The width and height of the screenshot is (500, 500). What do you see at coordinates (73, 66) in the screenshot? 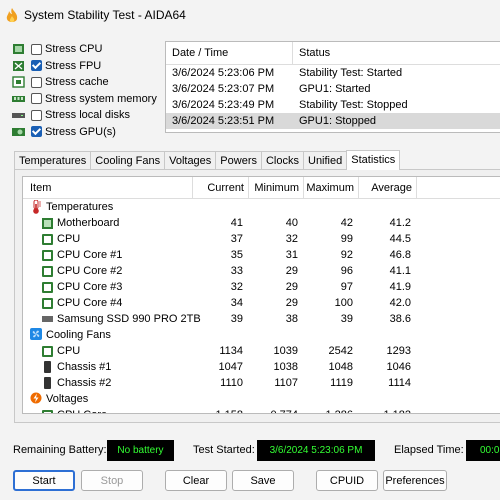
I see `stress-label: Stress FPU` at bounding box center [73, 66].